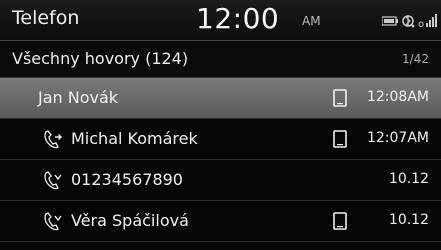 This screenshot has width=441, height=250. I want to click on clock-ampm: AM, so click(311, 21).